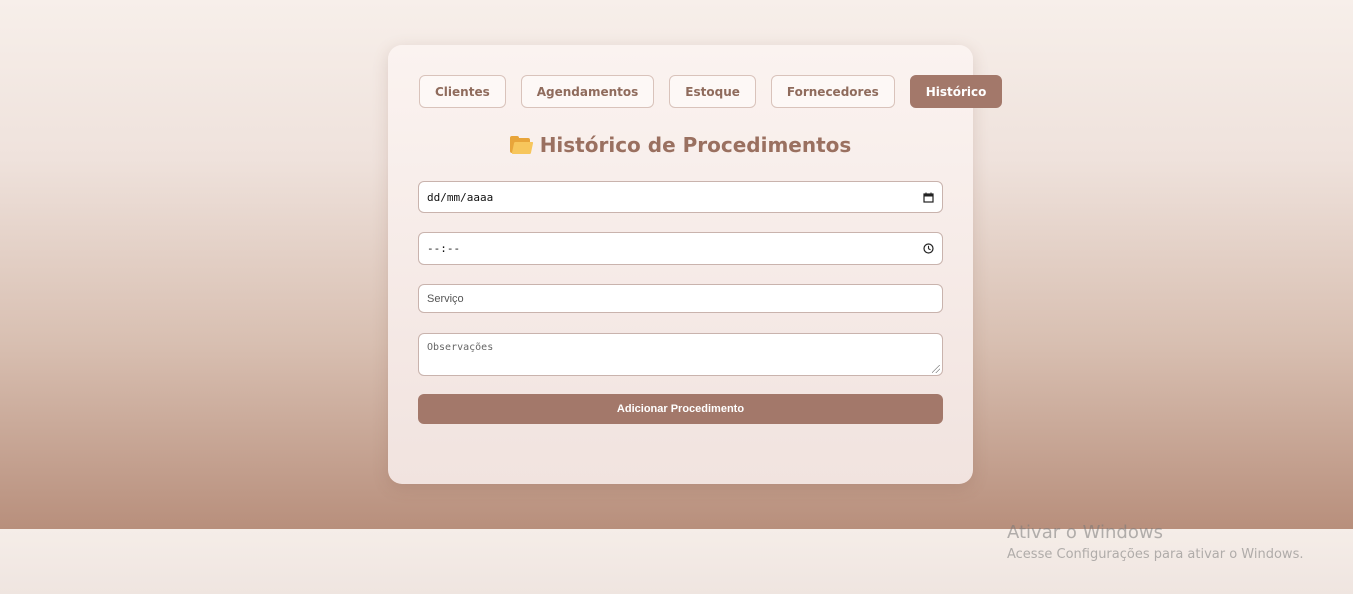 This screenshot has height=594, width=1353. What do you see at coordinates (928, 197) in the screenshot?
I see `calendar-icon` at bounding box center [928, 197].